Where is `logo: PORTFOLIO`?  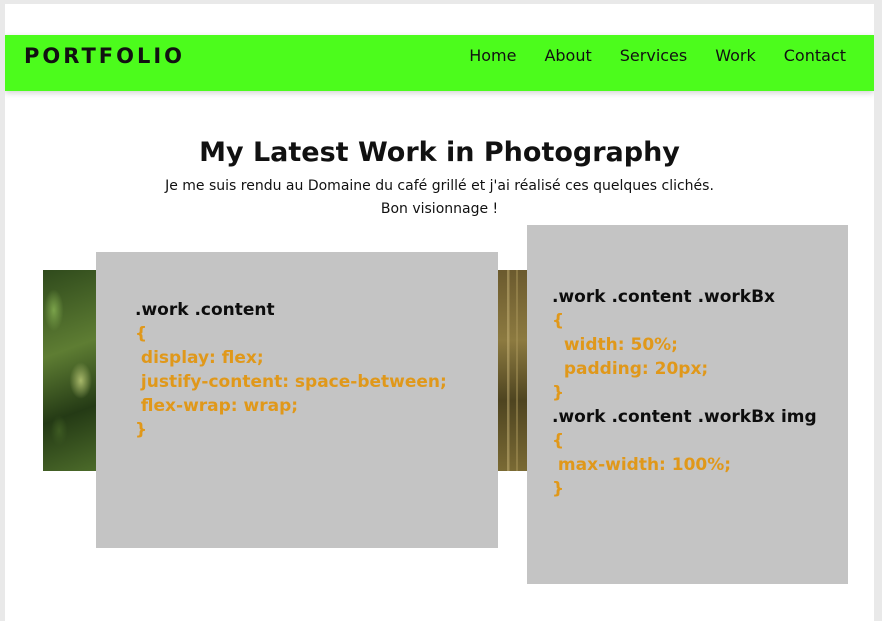
logo: PORTFOLIO is located at coordinates (104, 56).